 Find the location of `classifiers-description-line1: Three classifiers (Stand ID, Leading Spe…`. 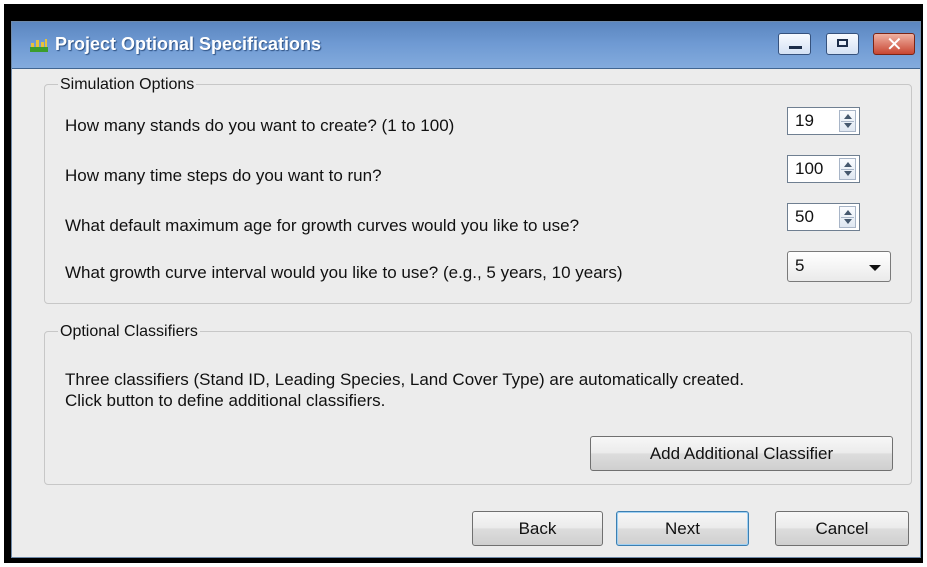

classifiers-description-line1: Three classifiers (Stand ID, Leading Spe… is located at coordinates (405, 379).